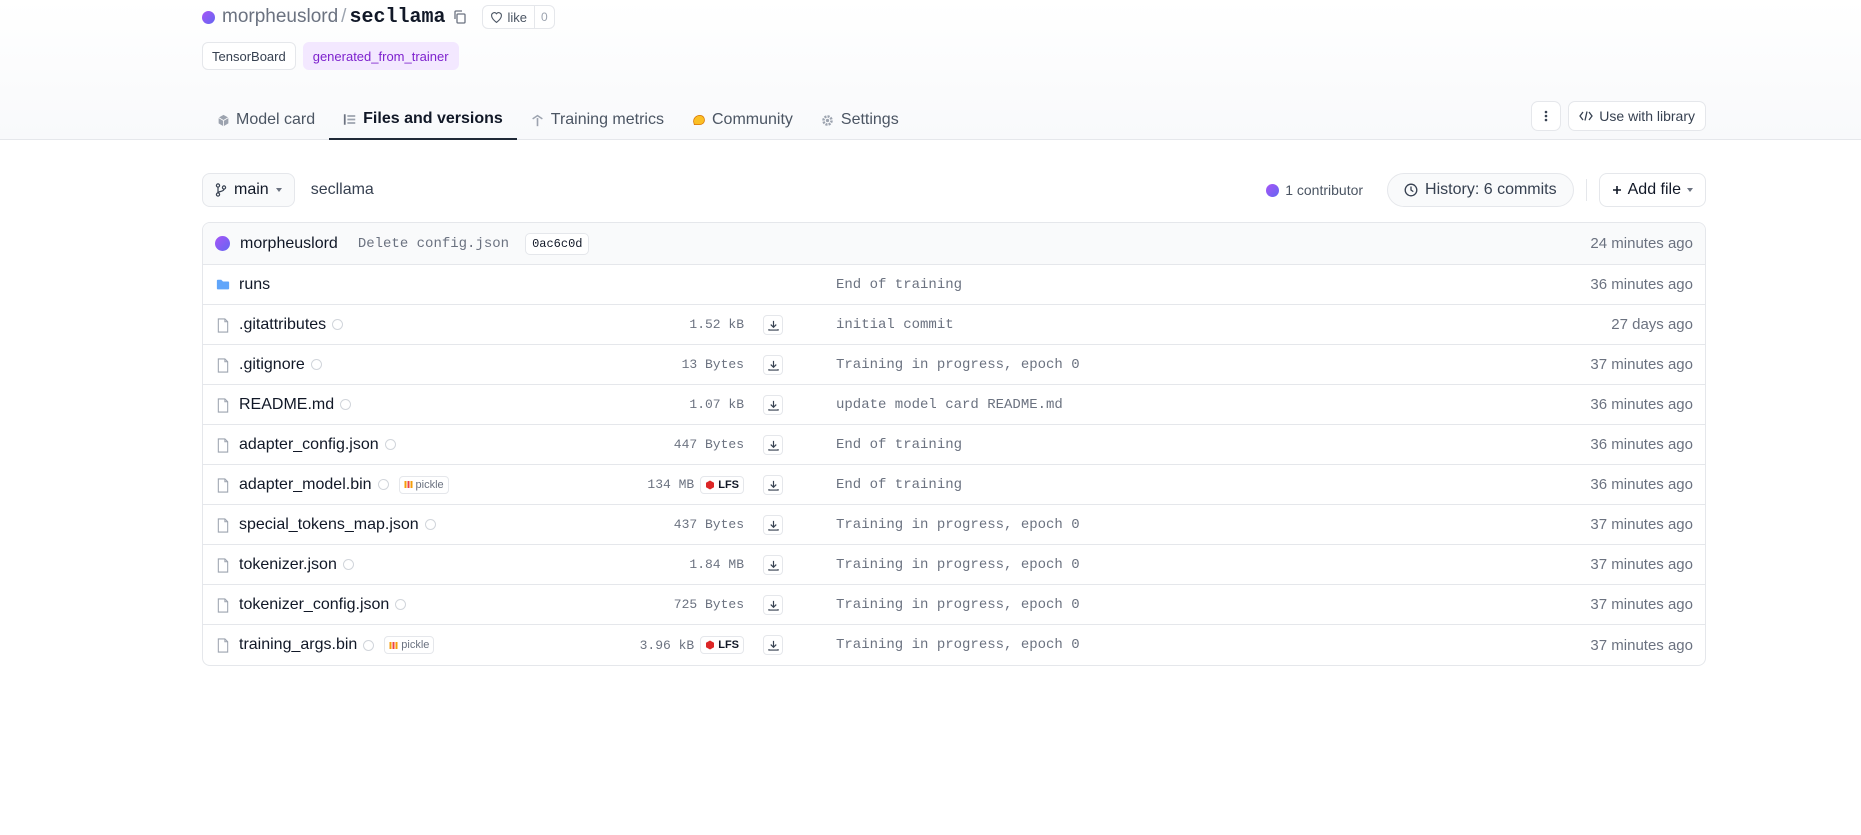 The image size is (1861, 835). Describe the element at coordinates (223, 285) in the screenshot. I see `folder-icon` at that location.